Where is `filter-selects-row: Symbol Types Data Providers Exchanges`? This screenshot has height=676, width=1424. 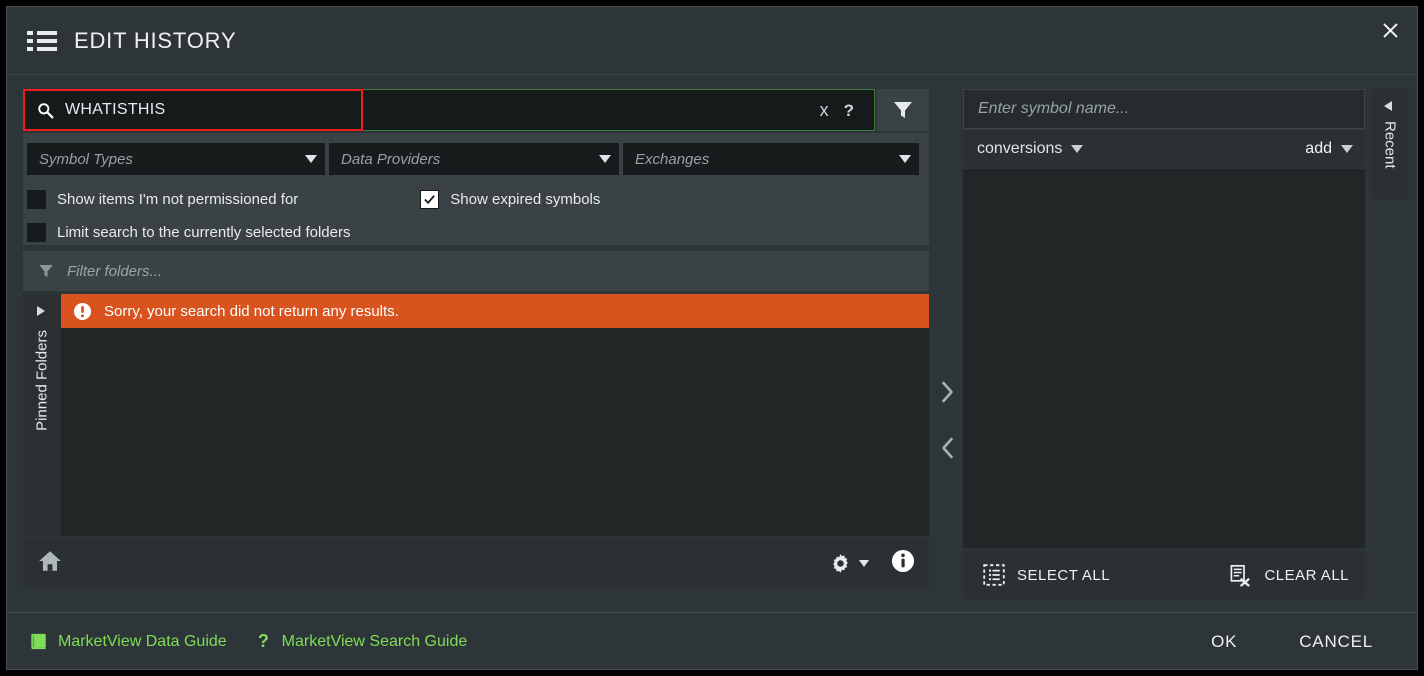 filter-selects-row: Symbol Types Data Providers Exchanges is located at coordinates (476, 159).